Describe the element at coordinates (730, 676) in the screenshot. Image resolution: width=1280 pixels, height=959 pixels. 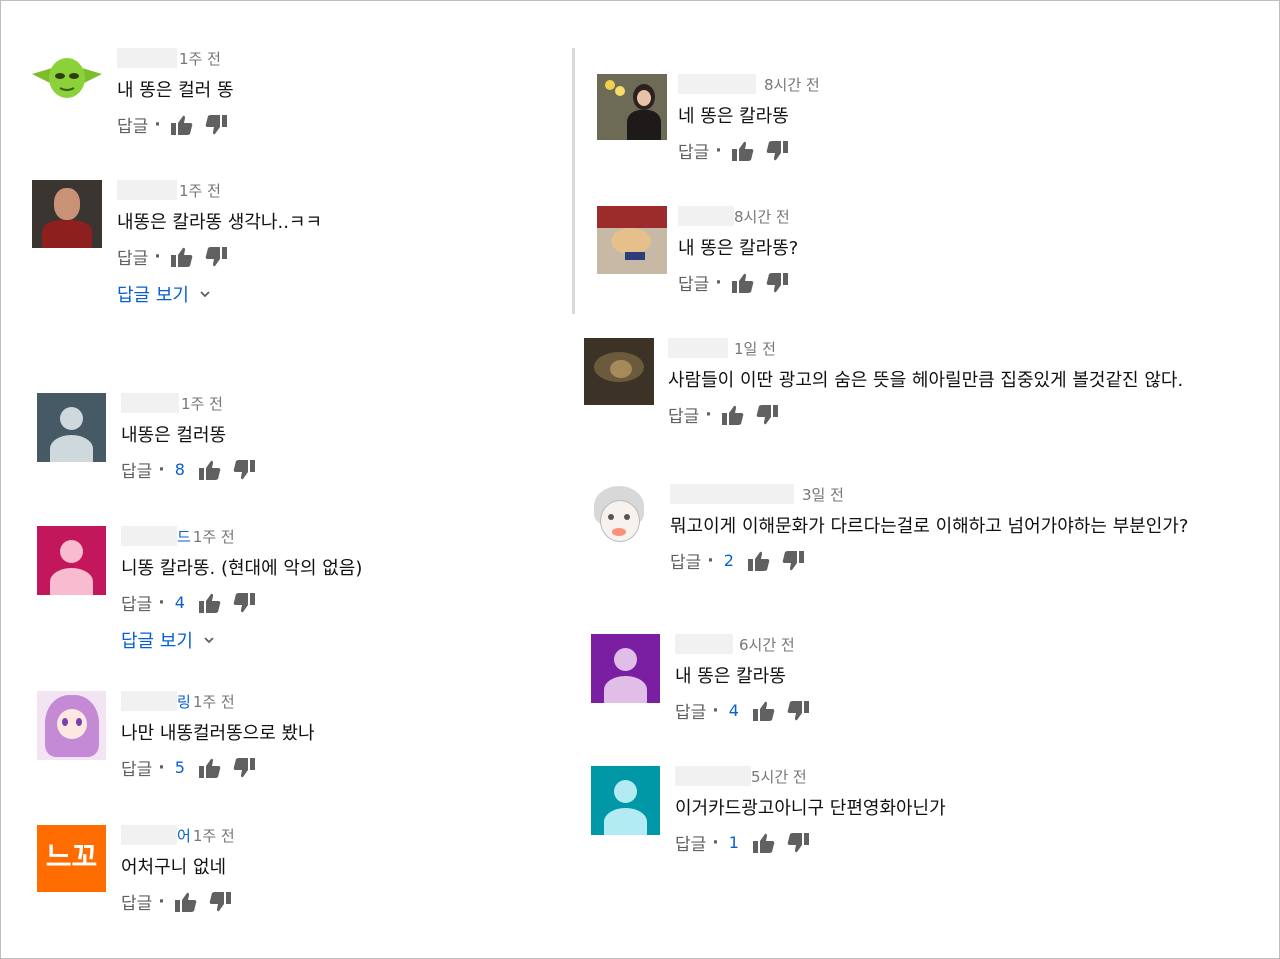
I see `comment-text: 내 똥은 칼라똥` at that location.